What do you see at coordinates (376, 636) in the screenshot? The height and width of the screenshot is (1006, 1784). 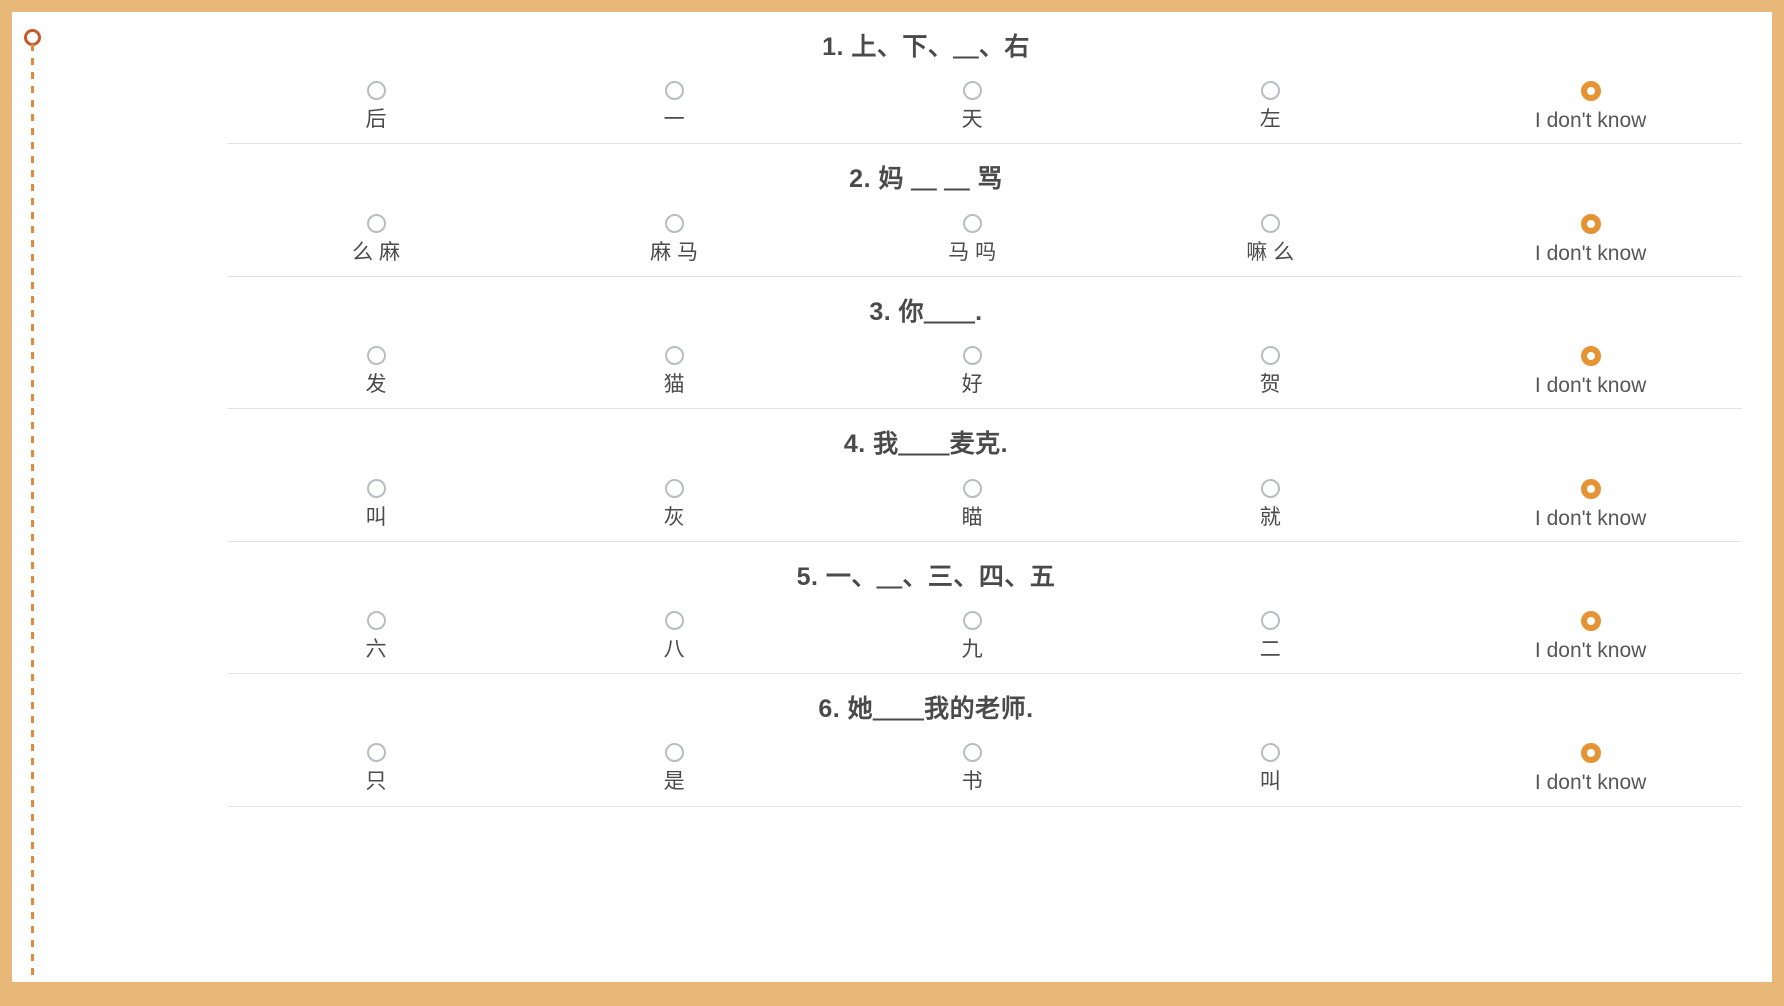 I see `option-choice: 六` at bounding box center [376, 636].